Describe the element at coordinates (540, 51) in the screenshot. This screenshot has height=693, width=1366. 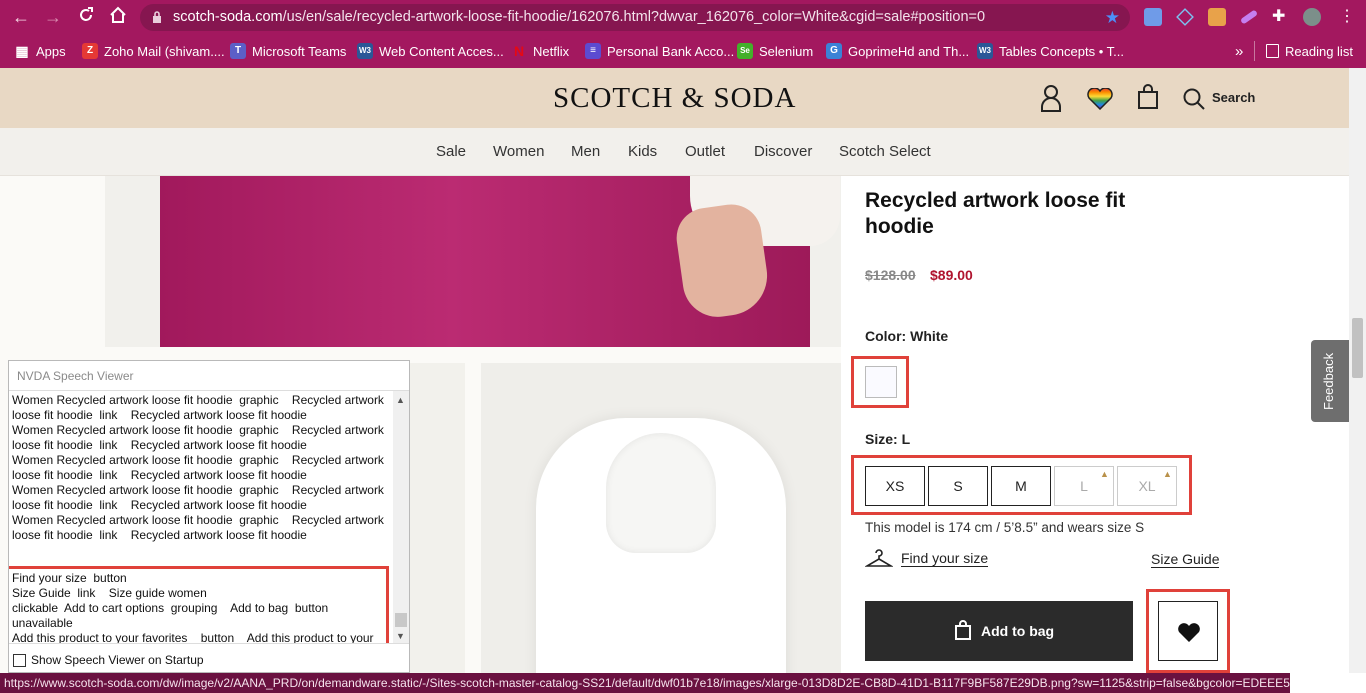
I see `bookmark-netflix: N Netflix` at that location.